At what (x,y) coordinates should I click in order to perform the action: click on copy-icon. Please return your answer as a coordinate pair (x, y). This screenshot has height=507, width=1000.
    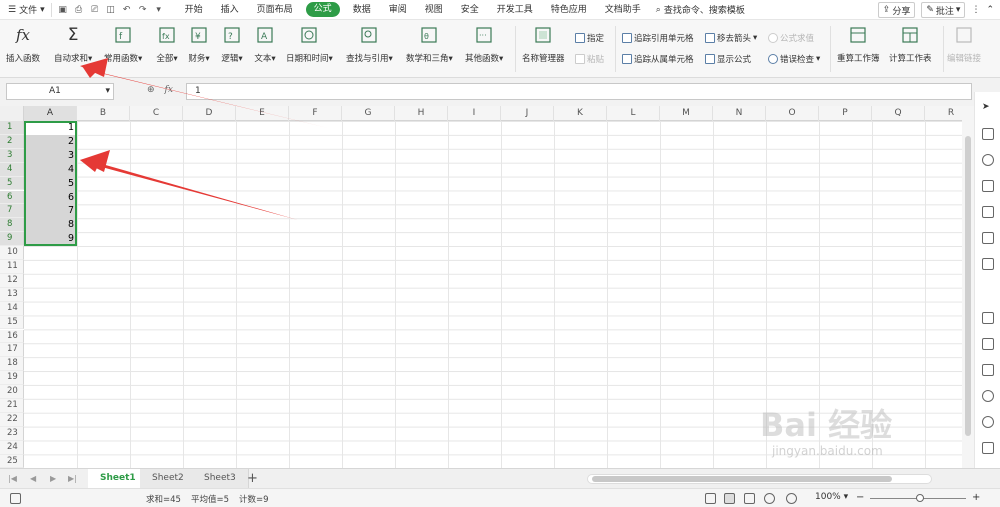
    Looking at the image, I should click on (988, 134).